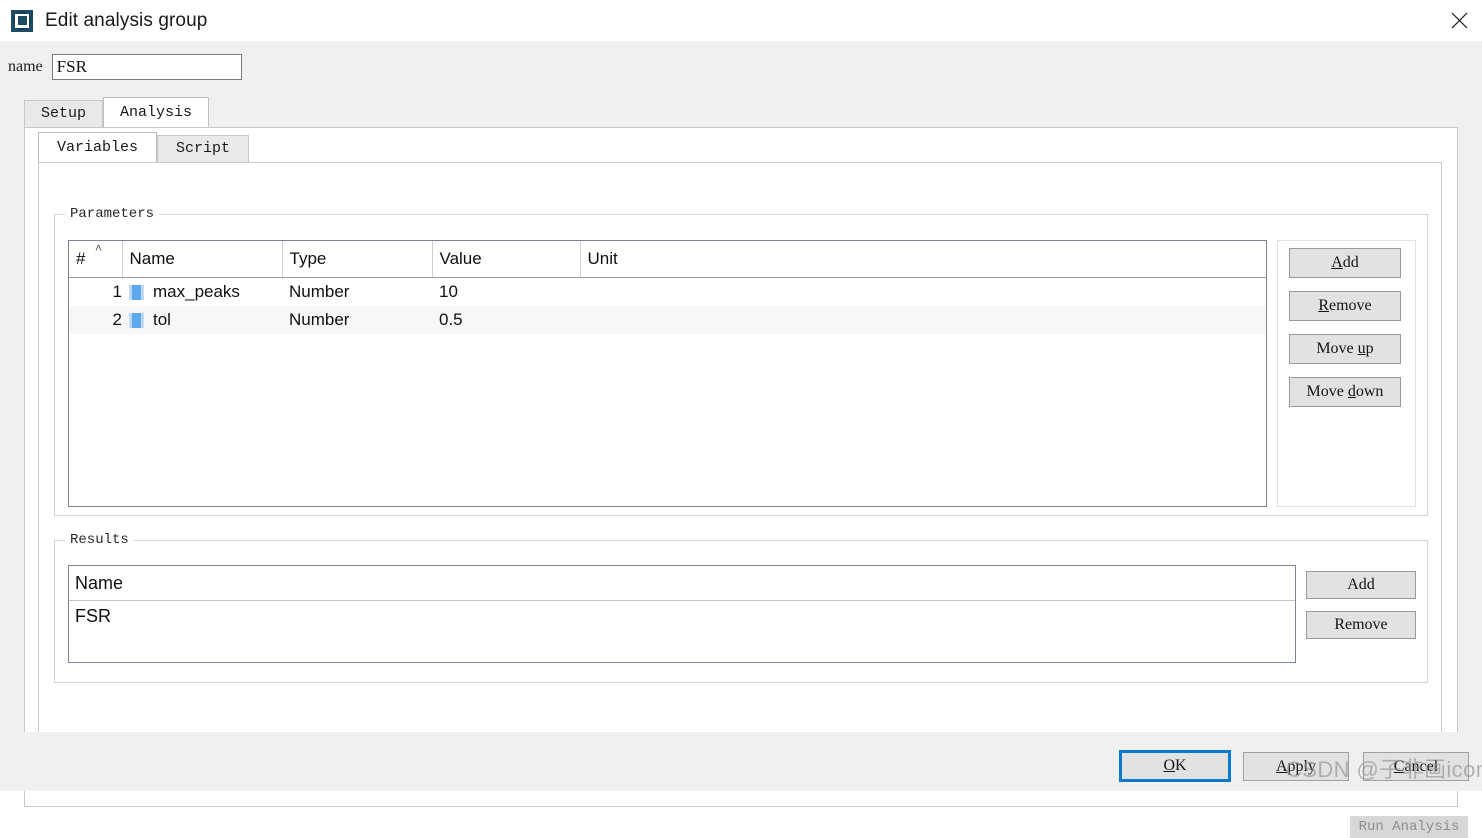 This screenshot has width=1482, height=838. What do you see at coordinates (22, 20) in the screenshot?
I see `app-icon` at bounding box center [22, 20].